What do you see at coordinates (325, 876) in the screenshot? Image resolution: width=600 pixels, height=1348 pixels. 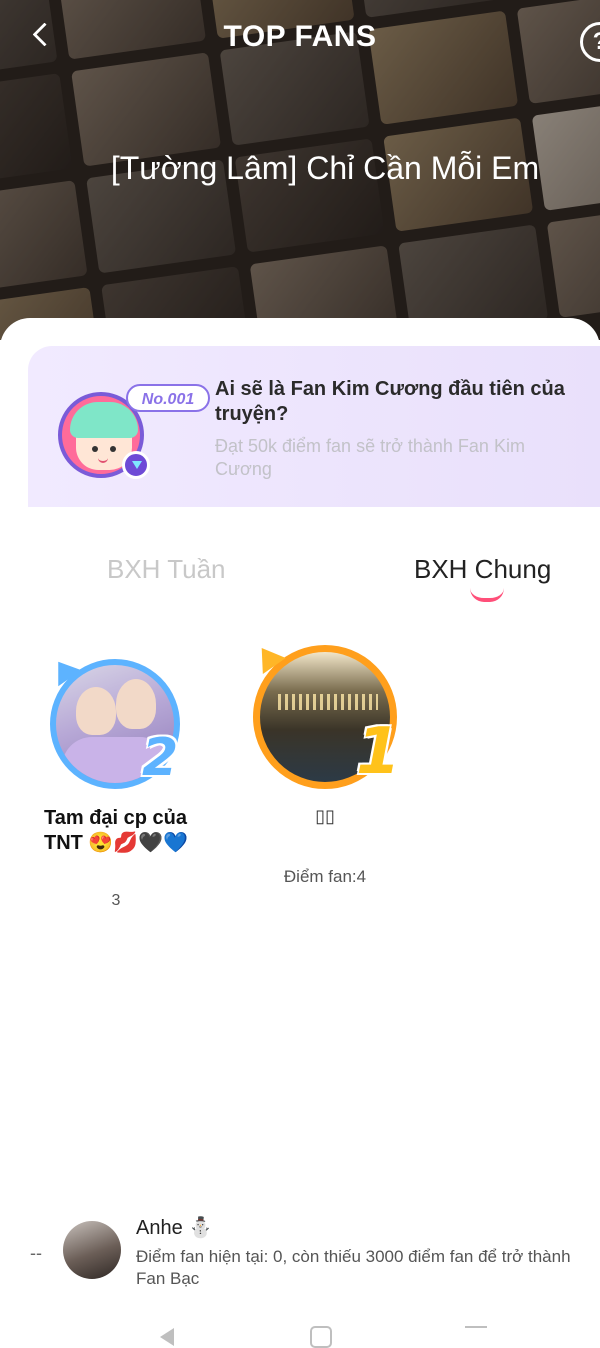 I see `rank1-fan-score: Điểm fan:4` at bounding box center [325, 876].